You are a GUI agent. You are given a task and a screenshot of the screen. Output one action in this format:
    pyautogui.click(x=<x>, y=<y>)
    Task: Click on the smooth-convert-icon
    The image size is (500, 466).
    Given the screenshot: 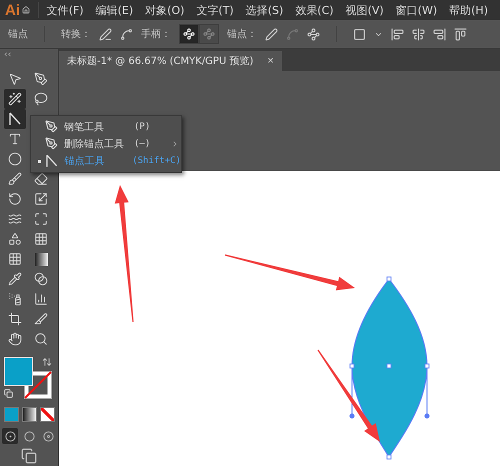 What is the action you would take?
    pyautogui.click(x=126, y=34)
    